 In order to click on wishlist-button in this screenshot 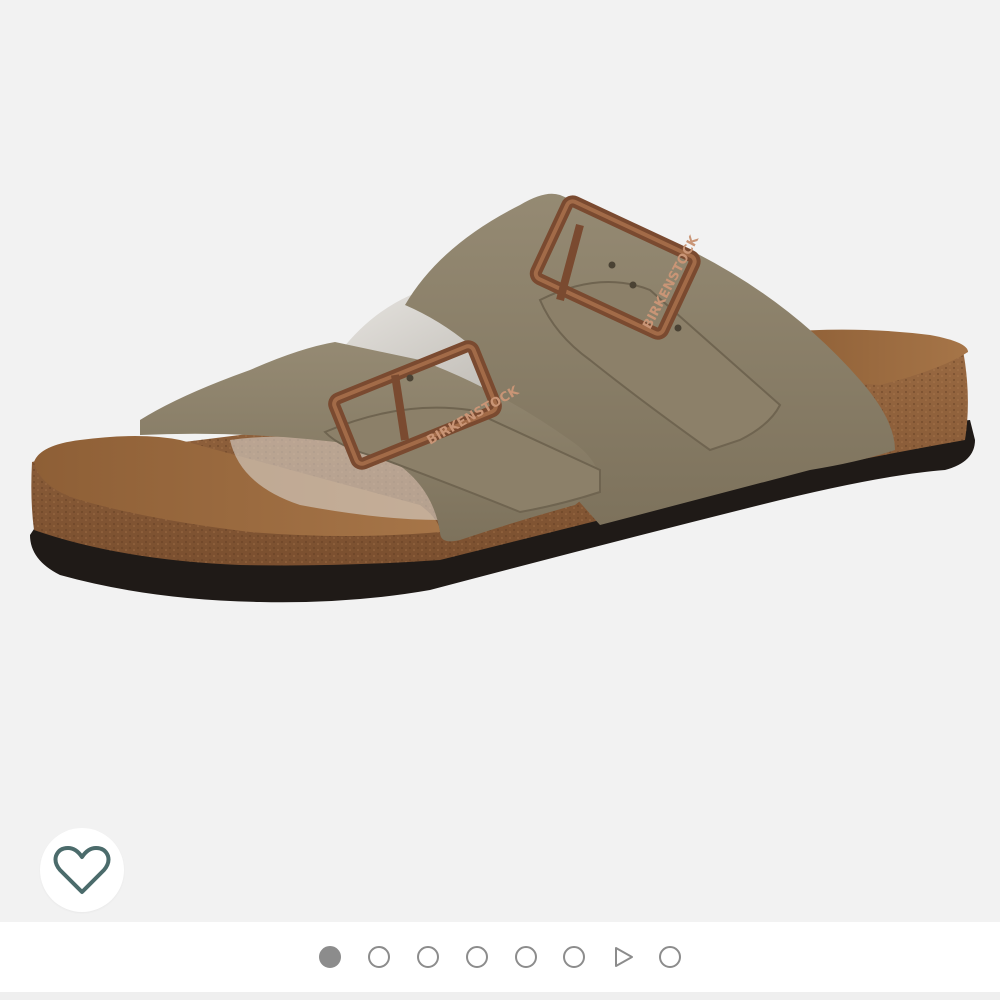, I will do `click(82, 870)`.